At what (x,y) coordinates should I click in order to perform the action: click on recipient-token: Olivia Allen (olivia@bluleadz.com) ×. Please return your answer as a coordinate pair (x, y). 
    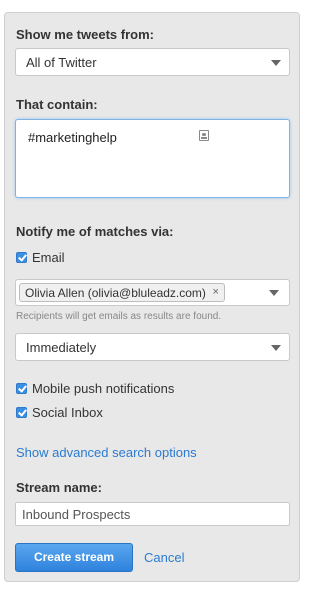
    Looking at the image, I should click on (122, 292).